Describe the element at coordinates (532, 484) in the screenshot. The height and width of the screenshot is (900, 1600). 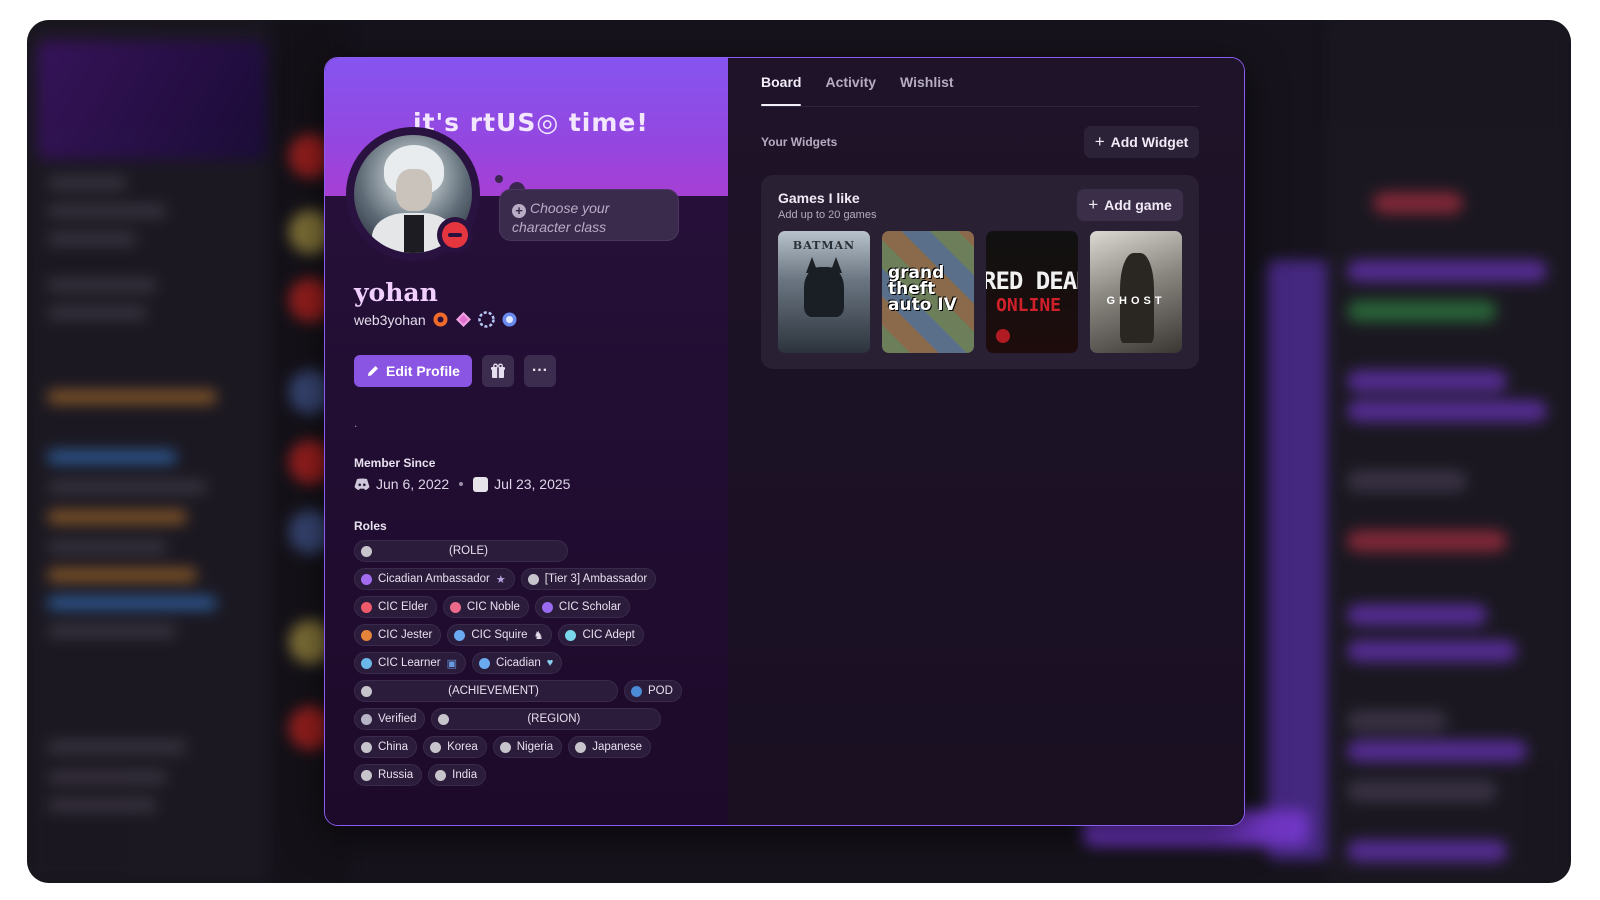
I see `server-member-date: Jul 23, 2025` at that location.